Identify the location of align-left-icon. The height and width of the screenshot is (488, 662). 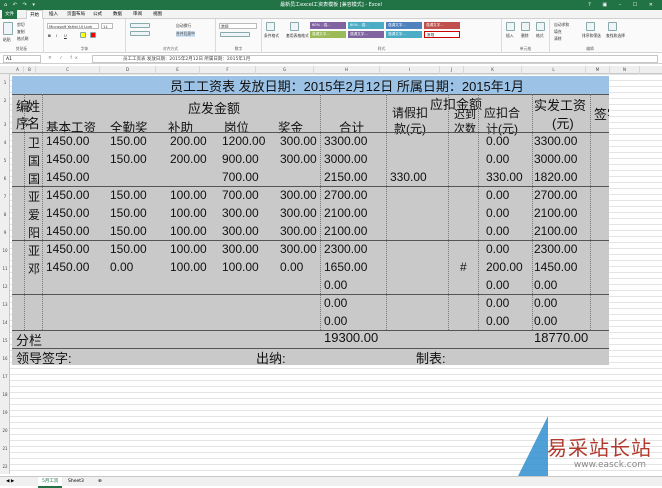
(140, 33).